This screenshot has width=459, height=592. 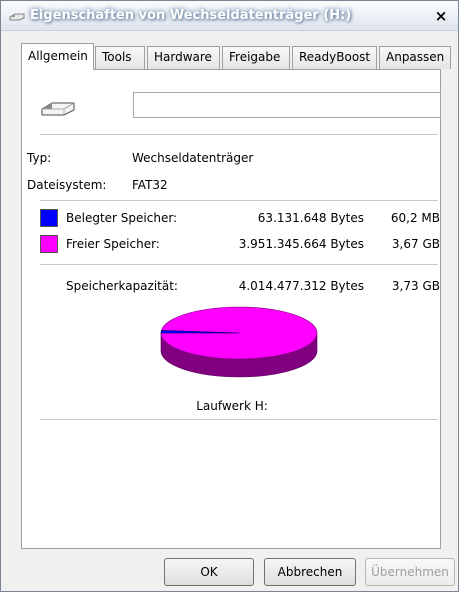 What do you see at coordinates (122, 218) in the screenshot?
I see `used-space-label: Belegter Speicher:` at bounding box center [122, 218].